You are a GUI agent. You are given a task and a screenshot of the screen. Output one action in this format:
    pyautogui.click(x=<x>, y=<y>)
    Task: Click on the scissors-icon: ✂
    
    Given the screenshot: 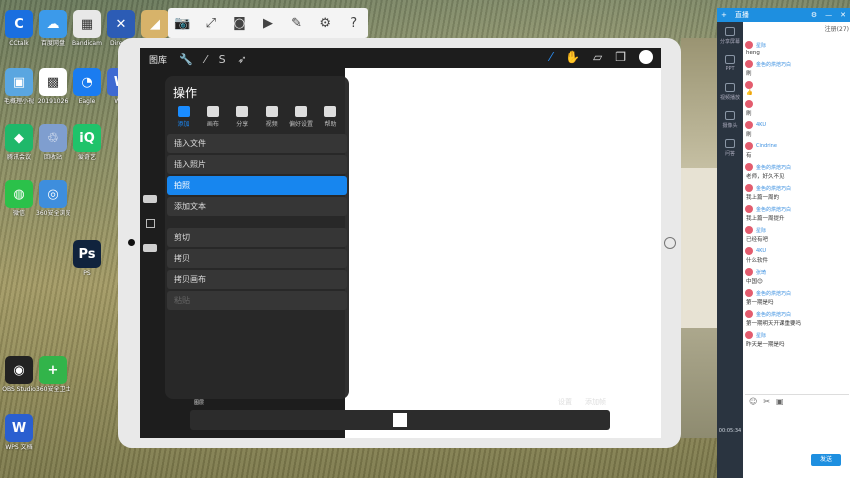 What is the action you would take?
    pyautogui.click(x=766, y=401)
    